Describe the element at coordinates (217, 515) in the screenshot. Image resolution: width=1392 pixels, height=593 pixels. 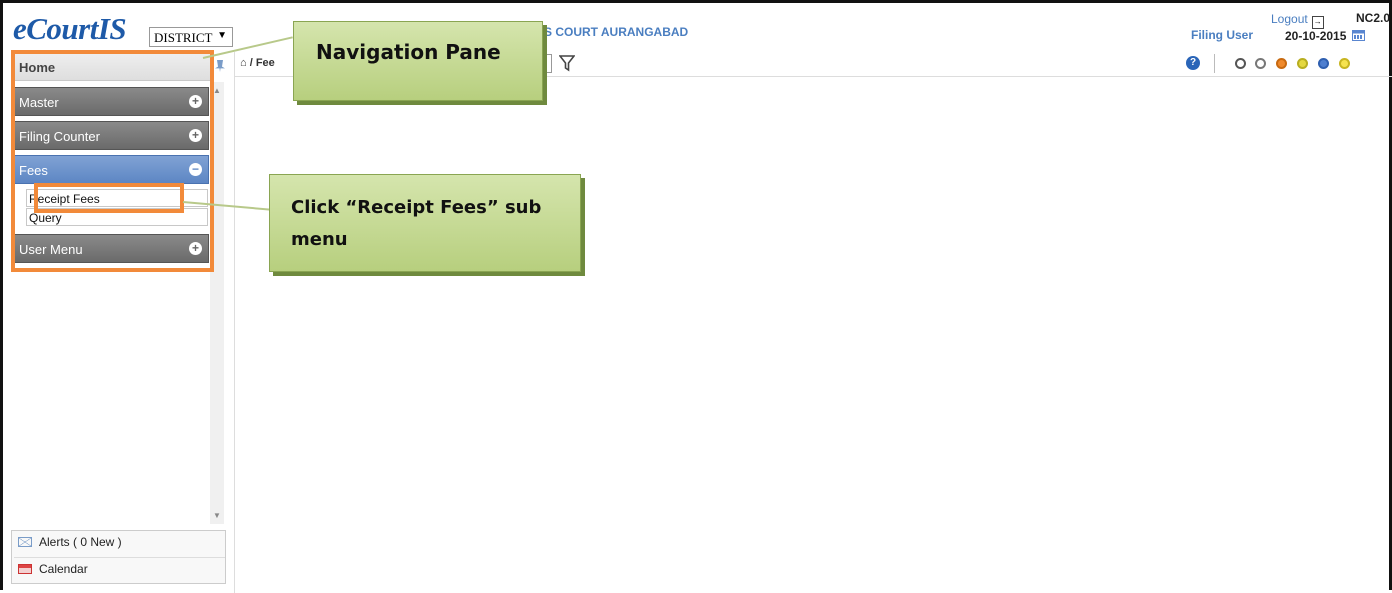
I see `scroll-down-icon: ▼` at that location.